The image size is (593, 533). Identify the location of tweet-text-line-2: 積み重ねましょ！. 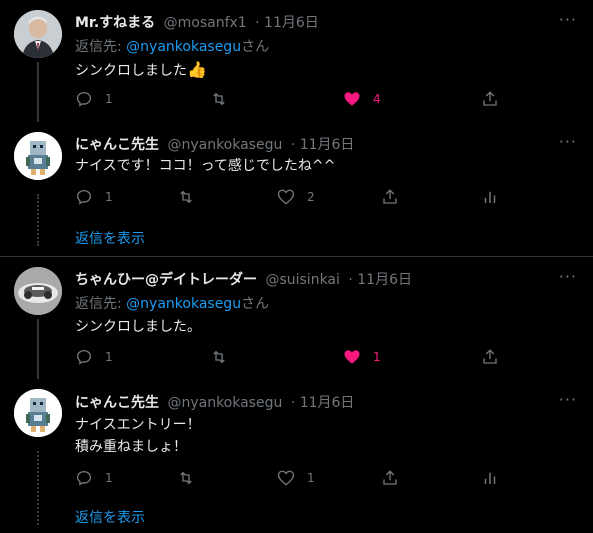
(131, 447).